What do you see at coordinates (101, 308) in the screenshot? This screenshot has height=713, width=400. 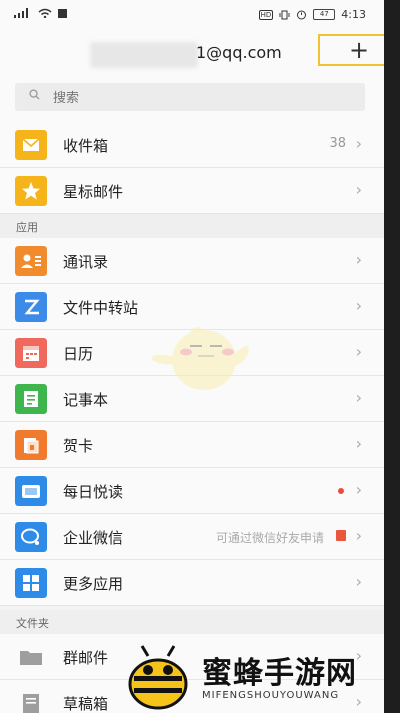 I see `file-transfer-label: 文件中转站` at bounding box center [101, 308].